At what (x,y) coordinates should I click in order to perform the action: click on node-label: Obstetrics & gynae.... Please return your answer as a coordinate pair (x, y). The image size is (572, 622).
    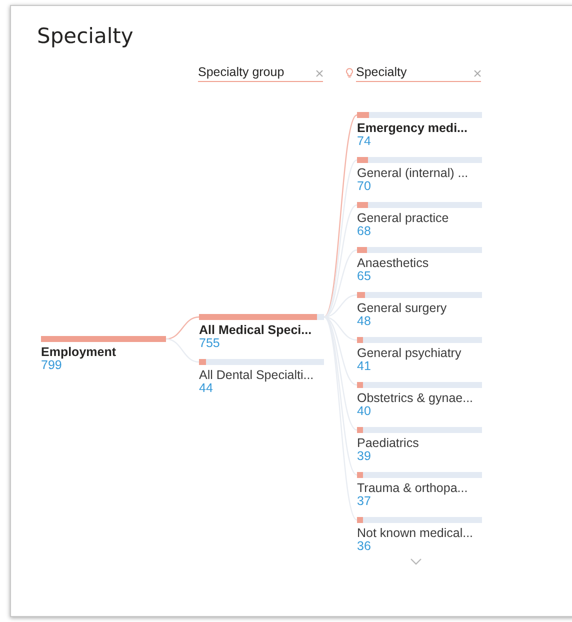
    Looking at the image, I should click on (419, 398).